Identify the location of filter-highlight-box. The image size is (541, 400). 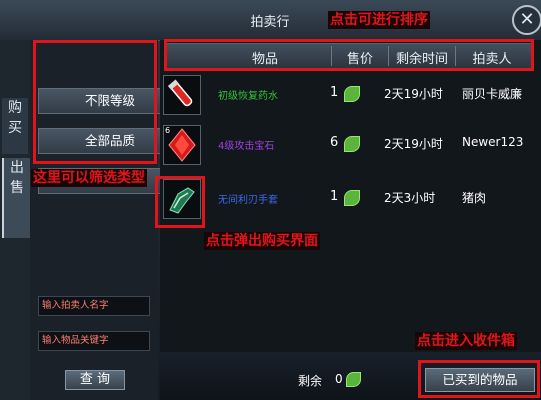
(95, 102).